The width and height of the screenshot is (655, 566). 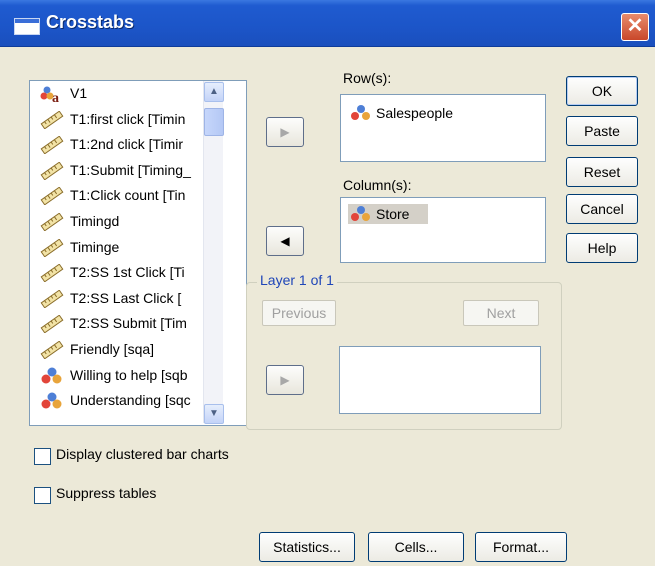 What do you see at coordinates (127, 272) in the screenshot?
I see `variable-label: T2:SS 1st Click [Ti` at bounding box center [127, 272].